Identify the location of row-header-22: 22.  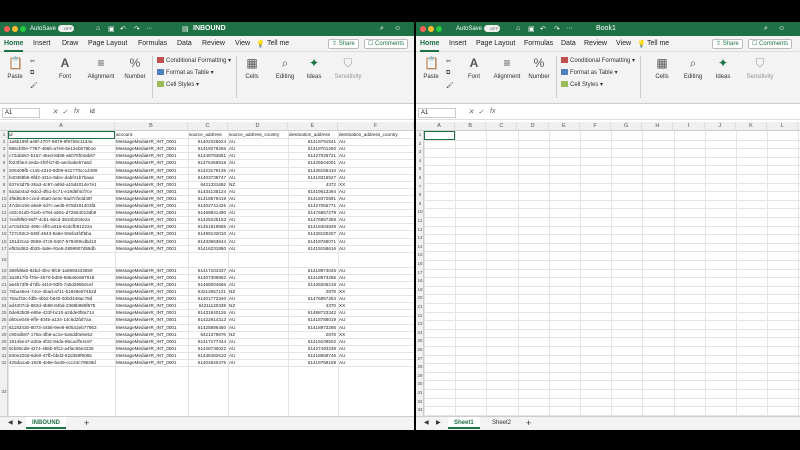
(420, 316).